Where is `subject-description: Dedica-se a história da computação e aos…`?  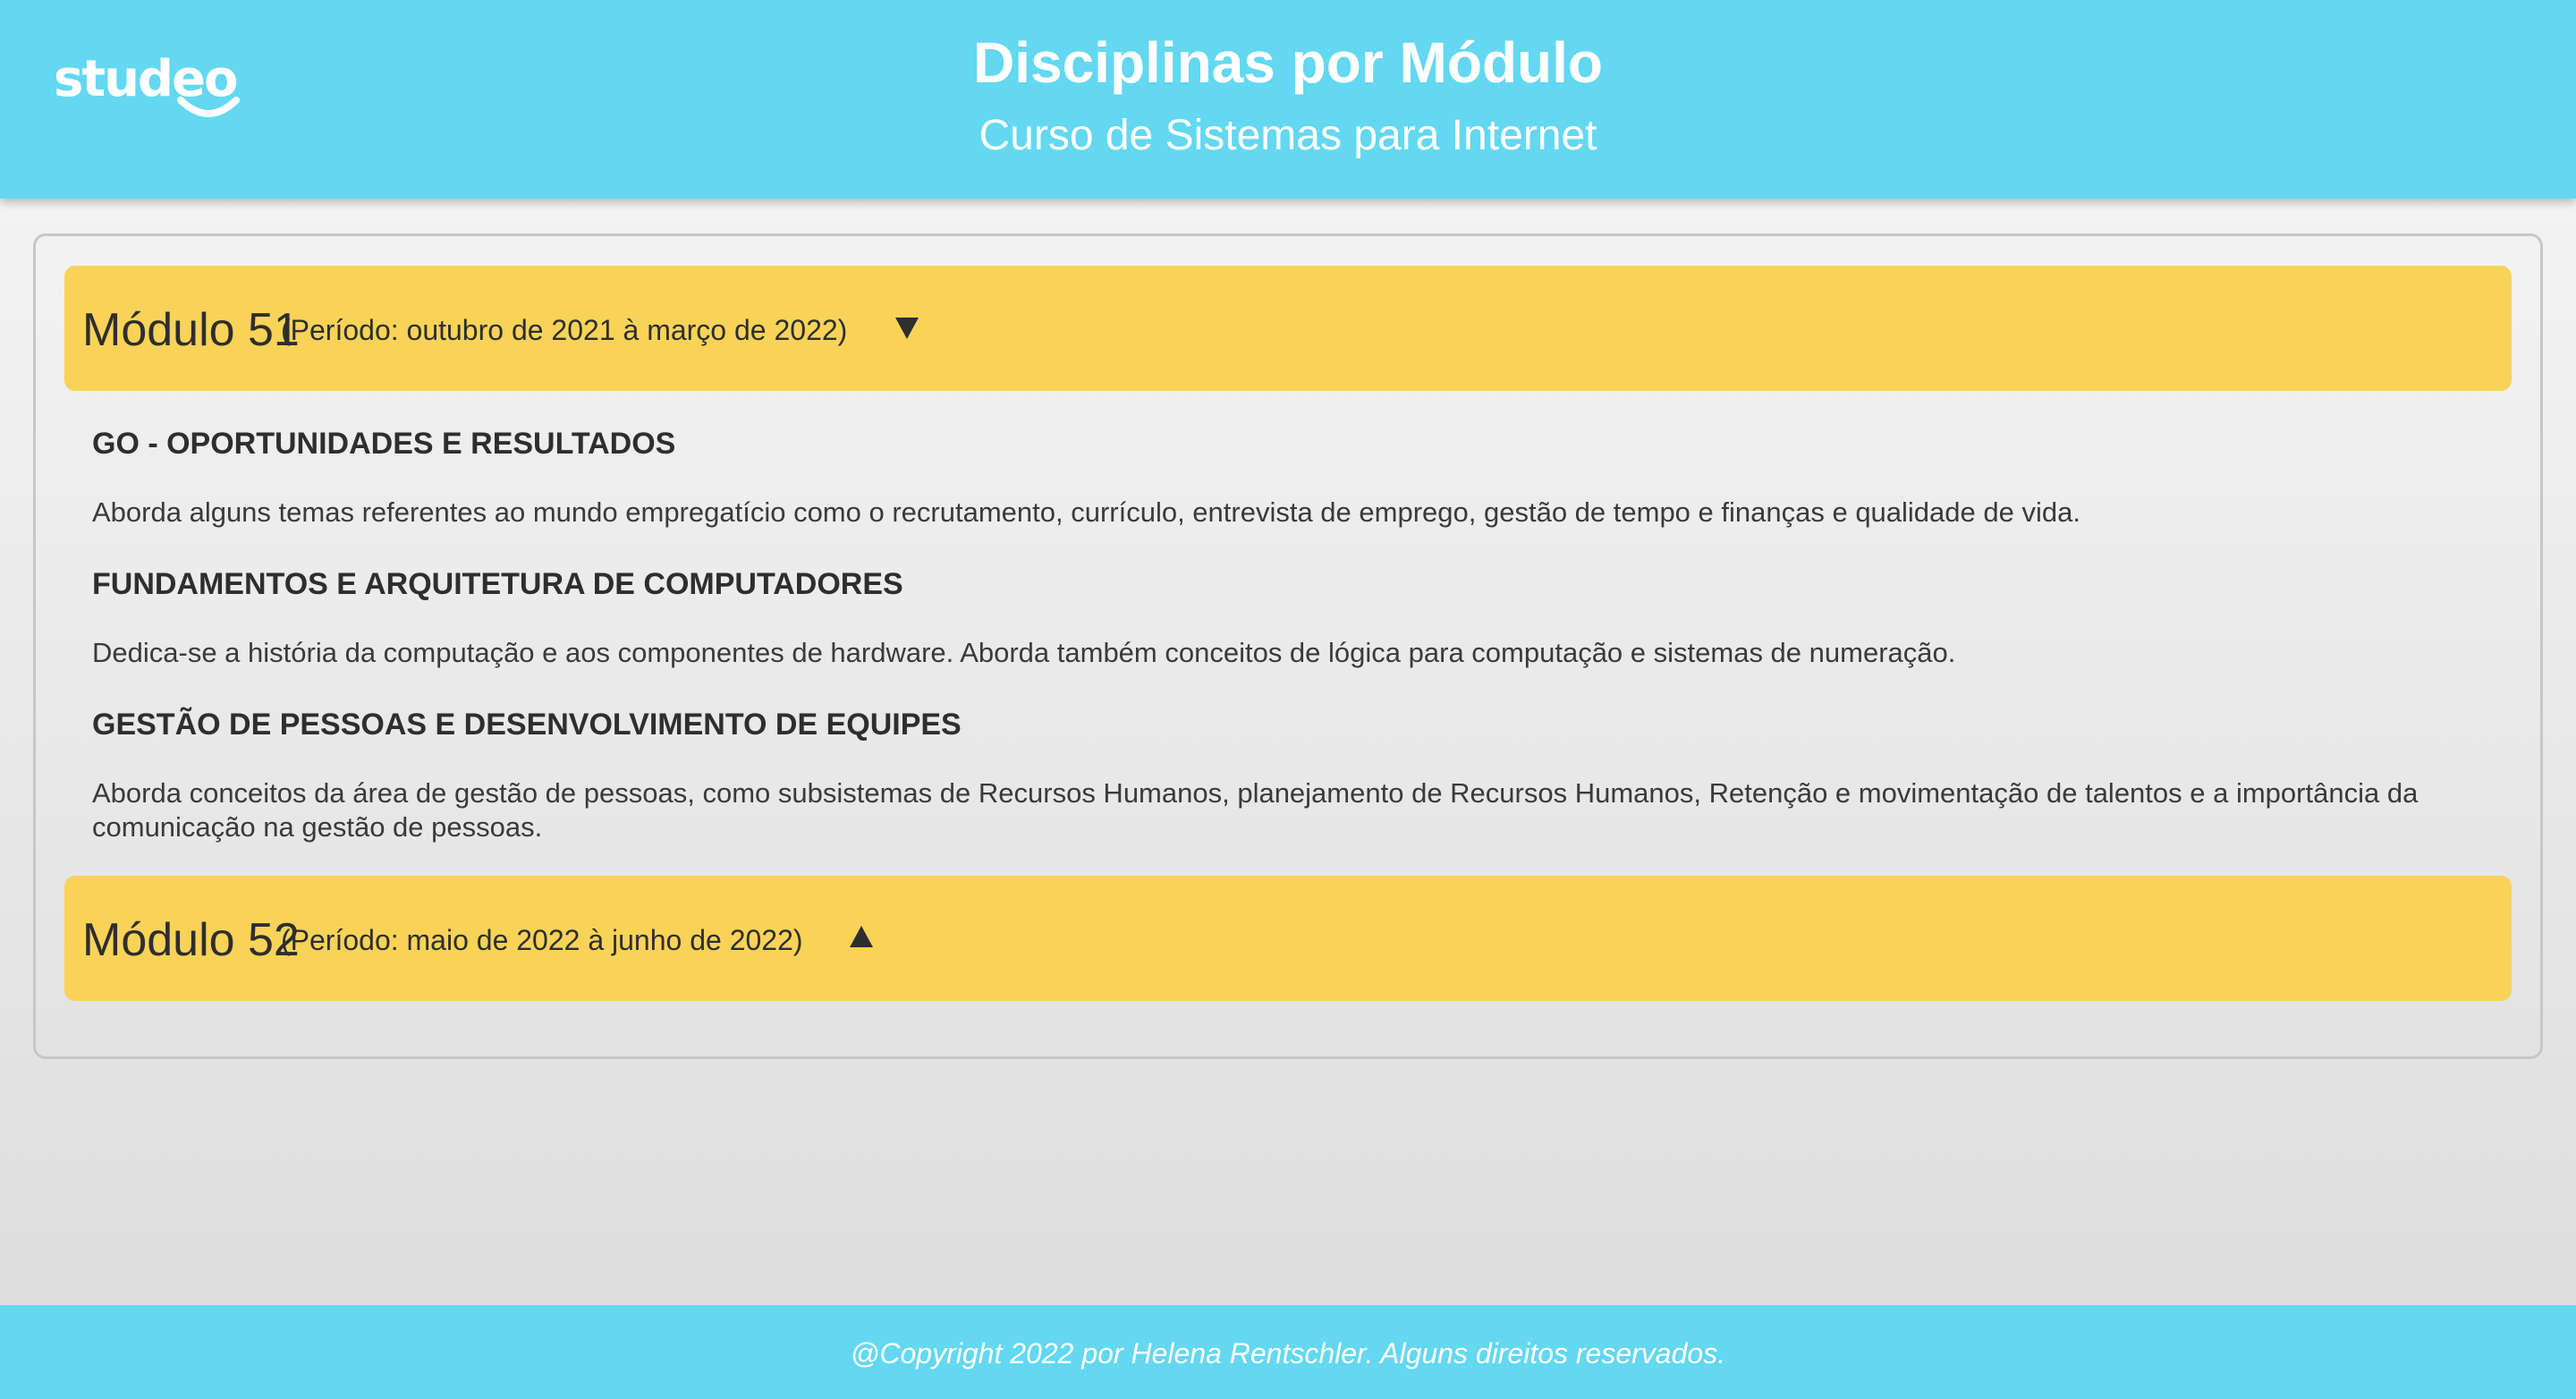 subject-description: Dedica-se a história da computação e aos… is located at coordinates (1024, 652).